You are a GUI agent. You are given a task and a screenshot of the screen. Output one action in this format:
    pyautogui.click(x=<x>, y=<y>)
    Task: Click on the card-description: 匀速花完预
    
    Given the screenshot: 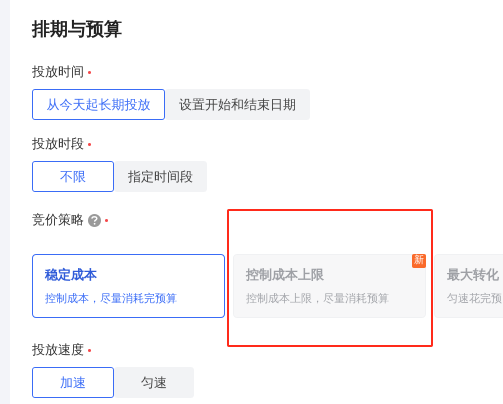 What is the action you would take?
    pyautogui.click(x=475, y=299)
    